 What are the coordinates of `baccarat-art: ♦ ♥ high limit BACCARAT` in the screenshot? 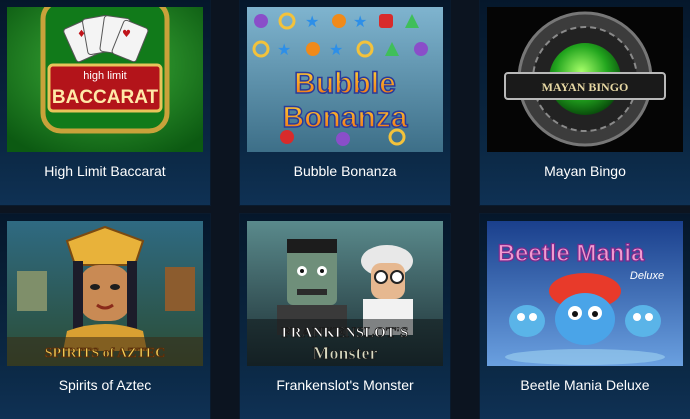 It's located at (105, 79).